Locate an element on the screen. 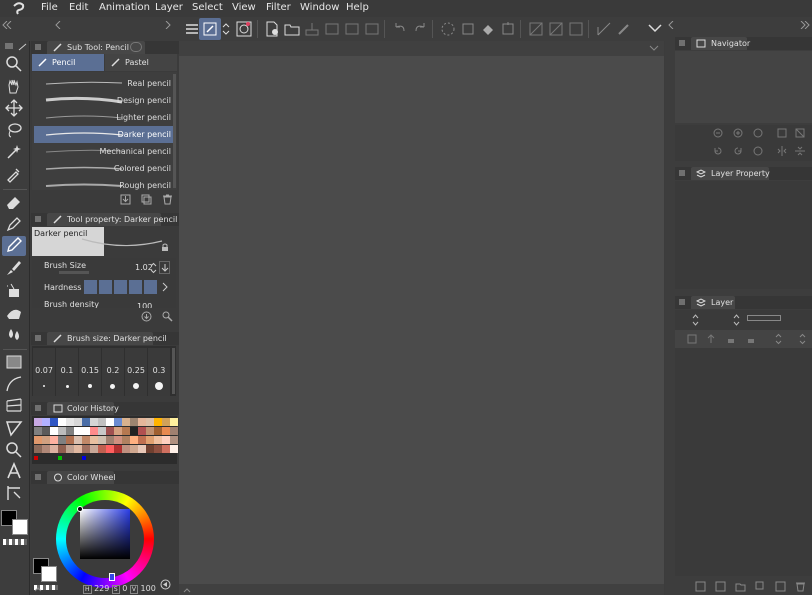 Image resolution: width=812 pixels, height=595 pixels. fit-icon is located at coordinates (758, 133).